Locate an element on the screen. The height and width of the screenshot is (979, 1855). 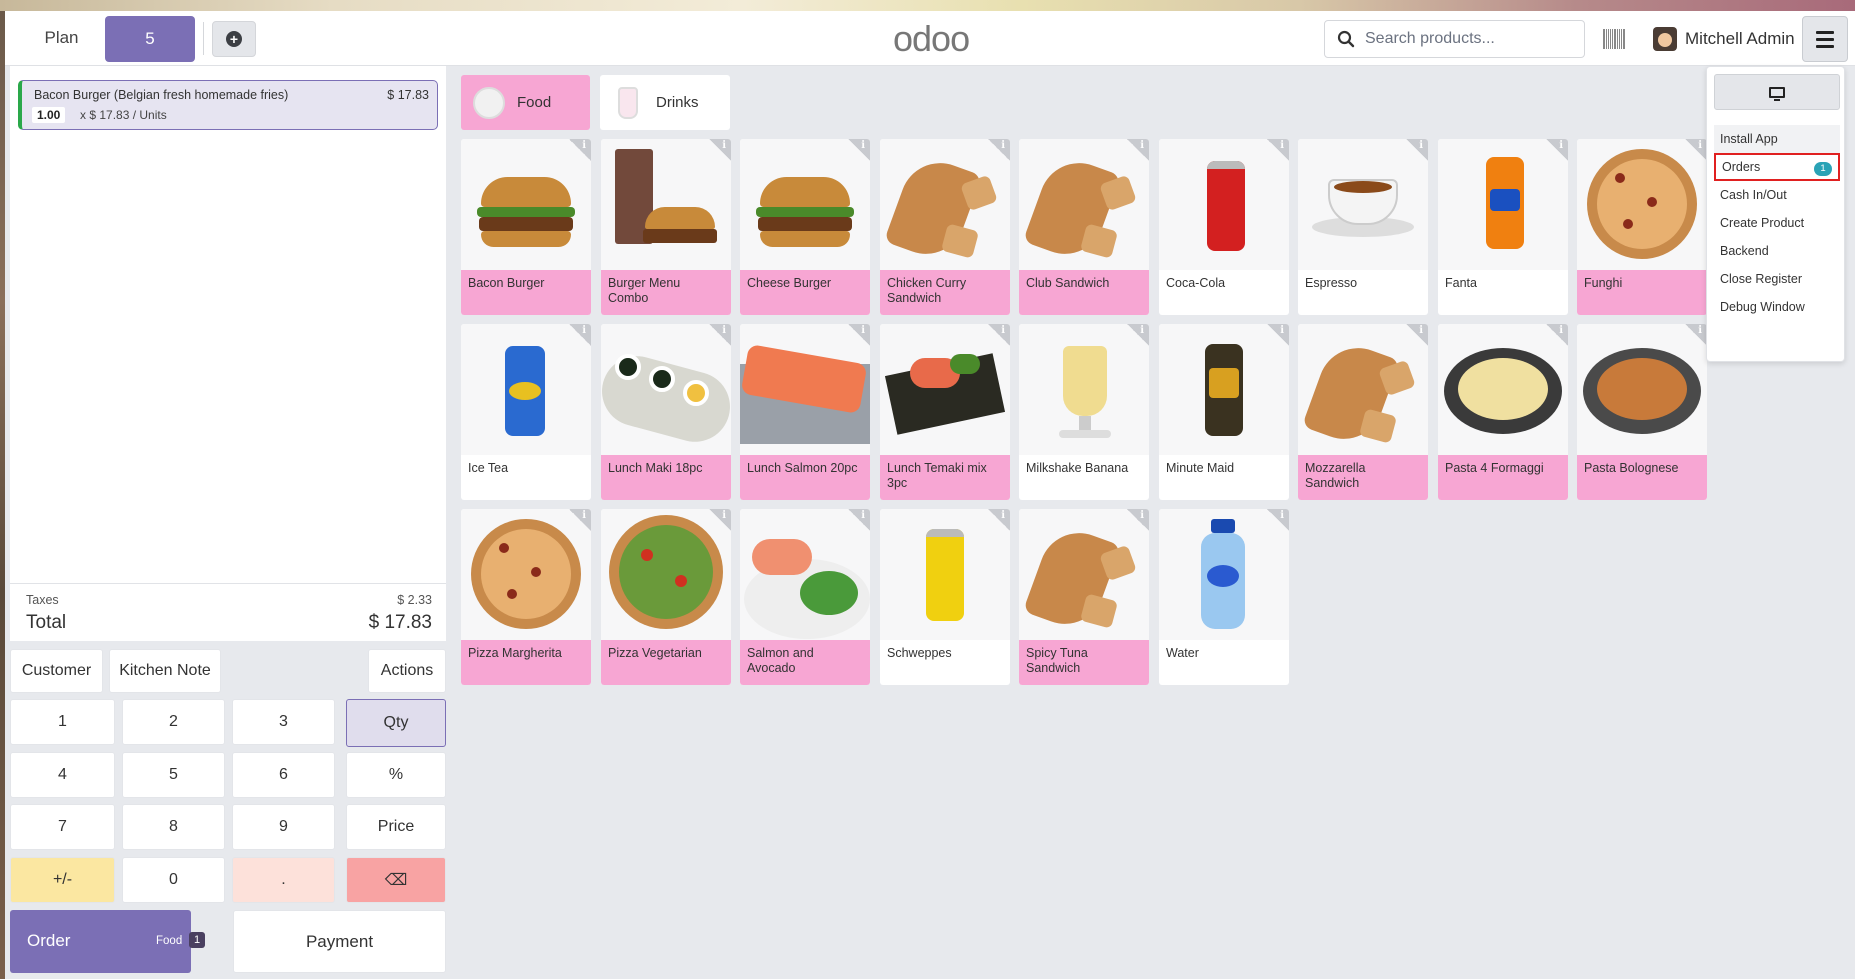
product-card: Fanta is located at coordinates (1503, 227).